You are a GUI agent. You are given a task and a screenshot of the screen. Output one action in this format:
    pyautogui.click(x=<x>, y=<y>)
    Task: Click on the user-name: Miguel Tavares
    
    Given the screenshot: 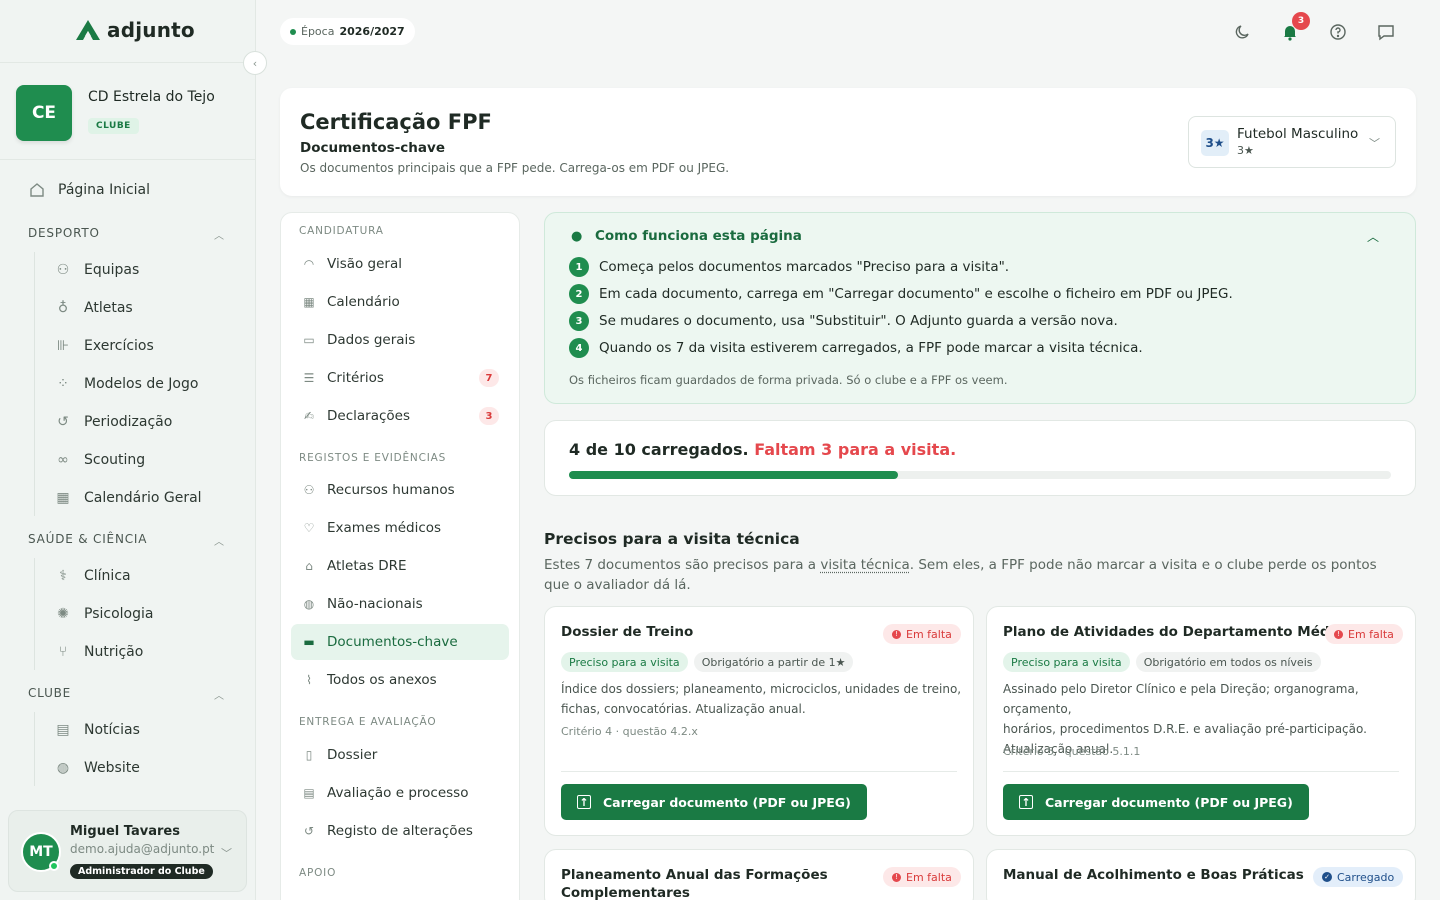 What is the action you would take?
    pyautogui.click(x=125, y=831)
    